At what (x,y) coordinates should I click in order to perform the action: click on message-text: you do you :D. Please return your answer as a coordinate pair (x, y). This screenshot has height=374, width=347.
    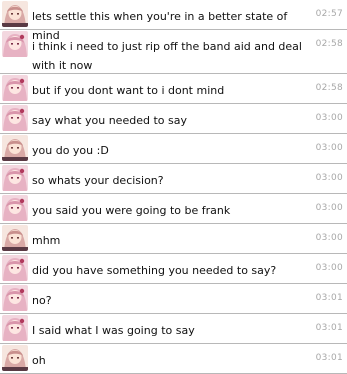
    Looking at the image, I should click on (70, 150).